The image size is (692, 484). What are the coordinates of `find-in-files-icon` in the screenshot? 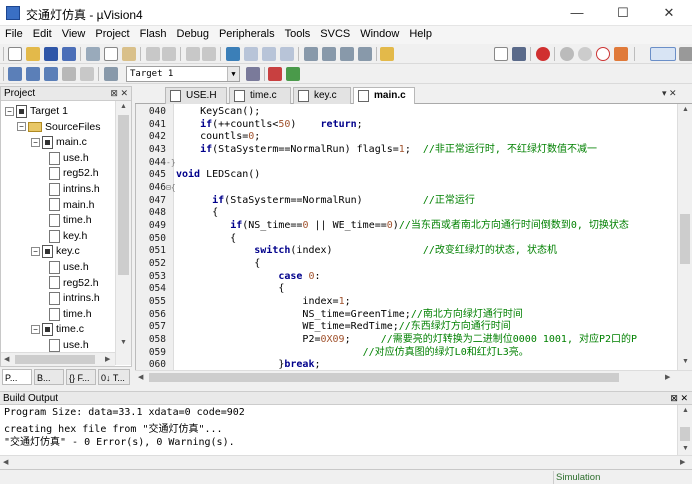 It's located at (387, 54).